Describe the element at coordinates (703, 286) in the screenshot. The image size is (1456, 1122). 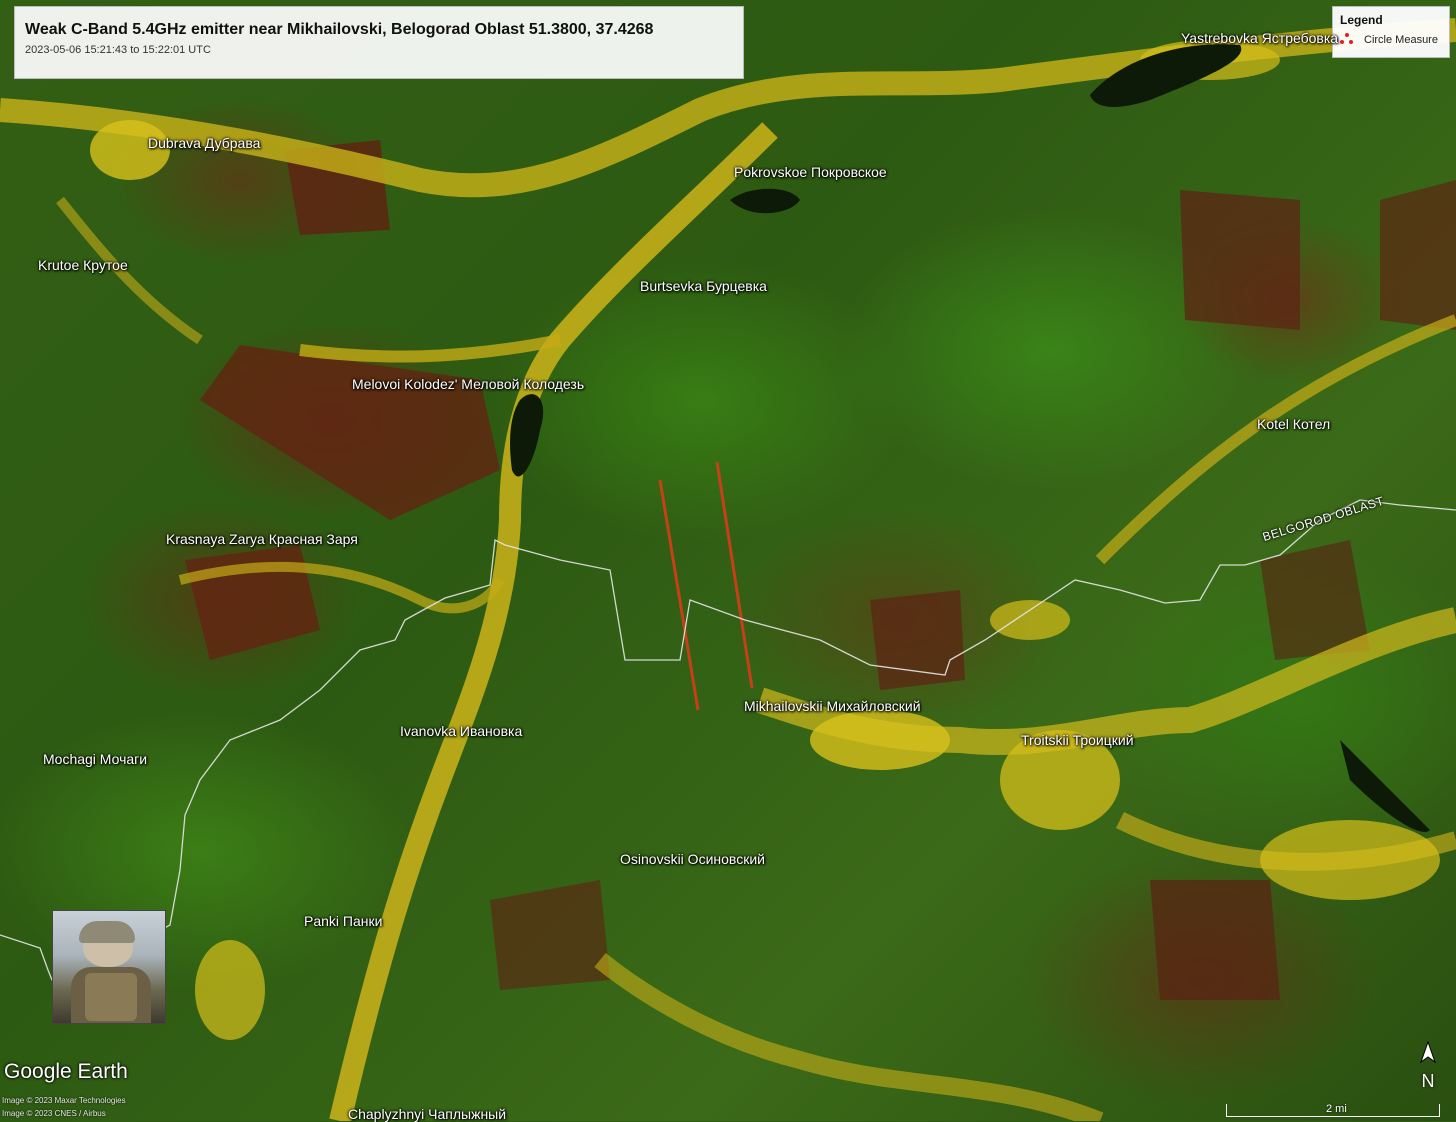
I see `place-label: Burtsevka Бурцевка` at that location.